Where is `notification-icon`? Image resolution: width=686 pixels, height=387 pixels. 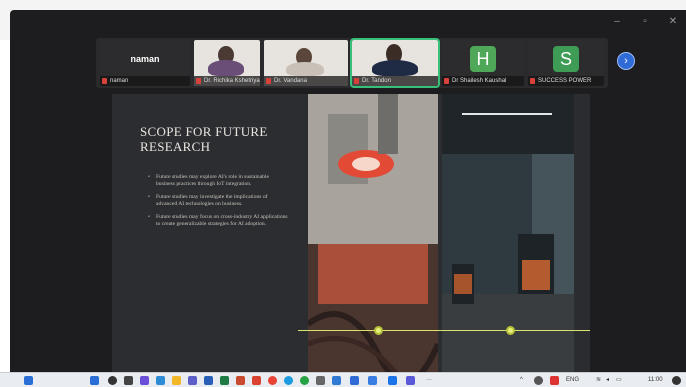
notification-icon is located at coordinates (676, 380).